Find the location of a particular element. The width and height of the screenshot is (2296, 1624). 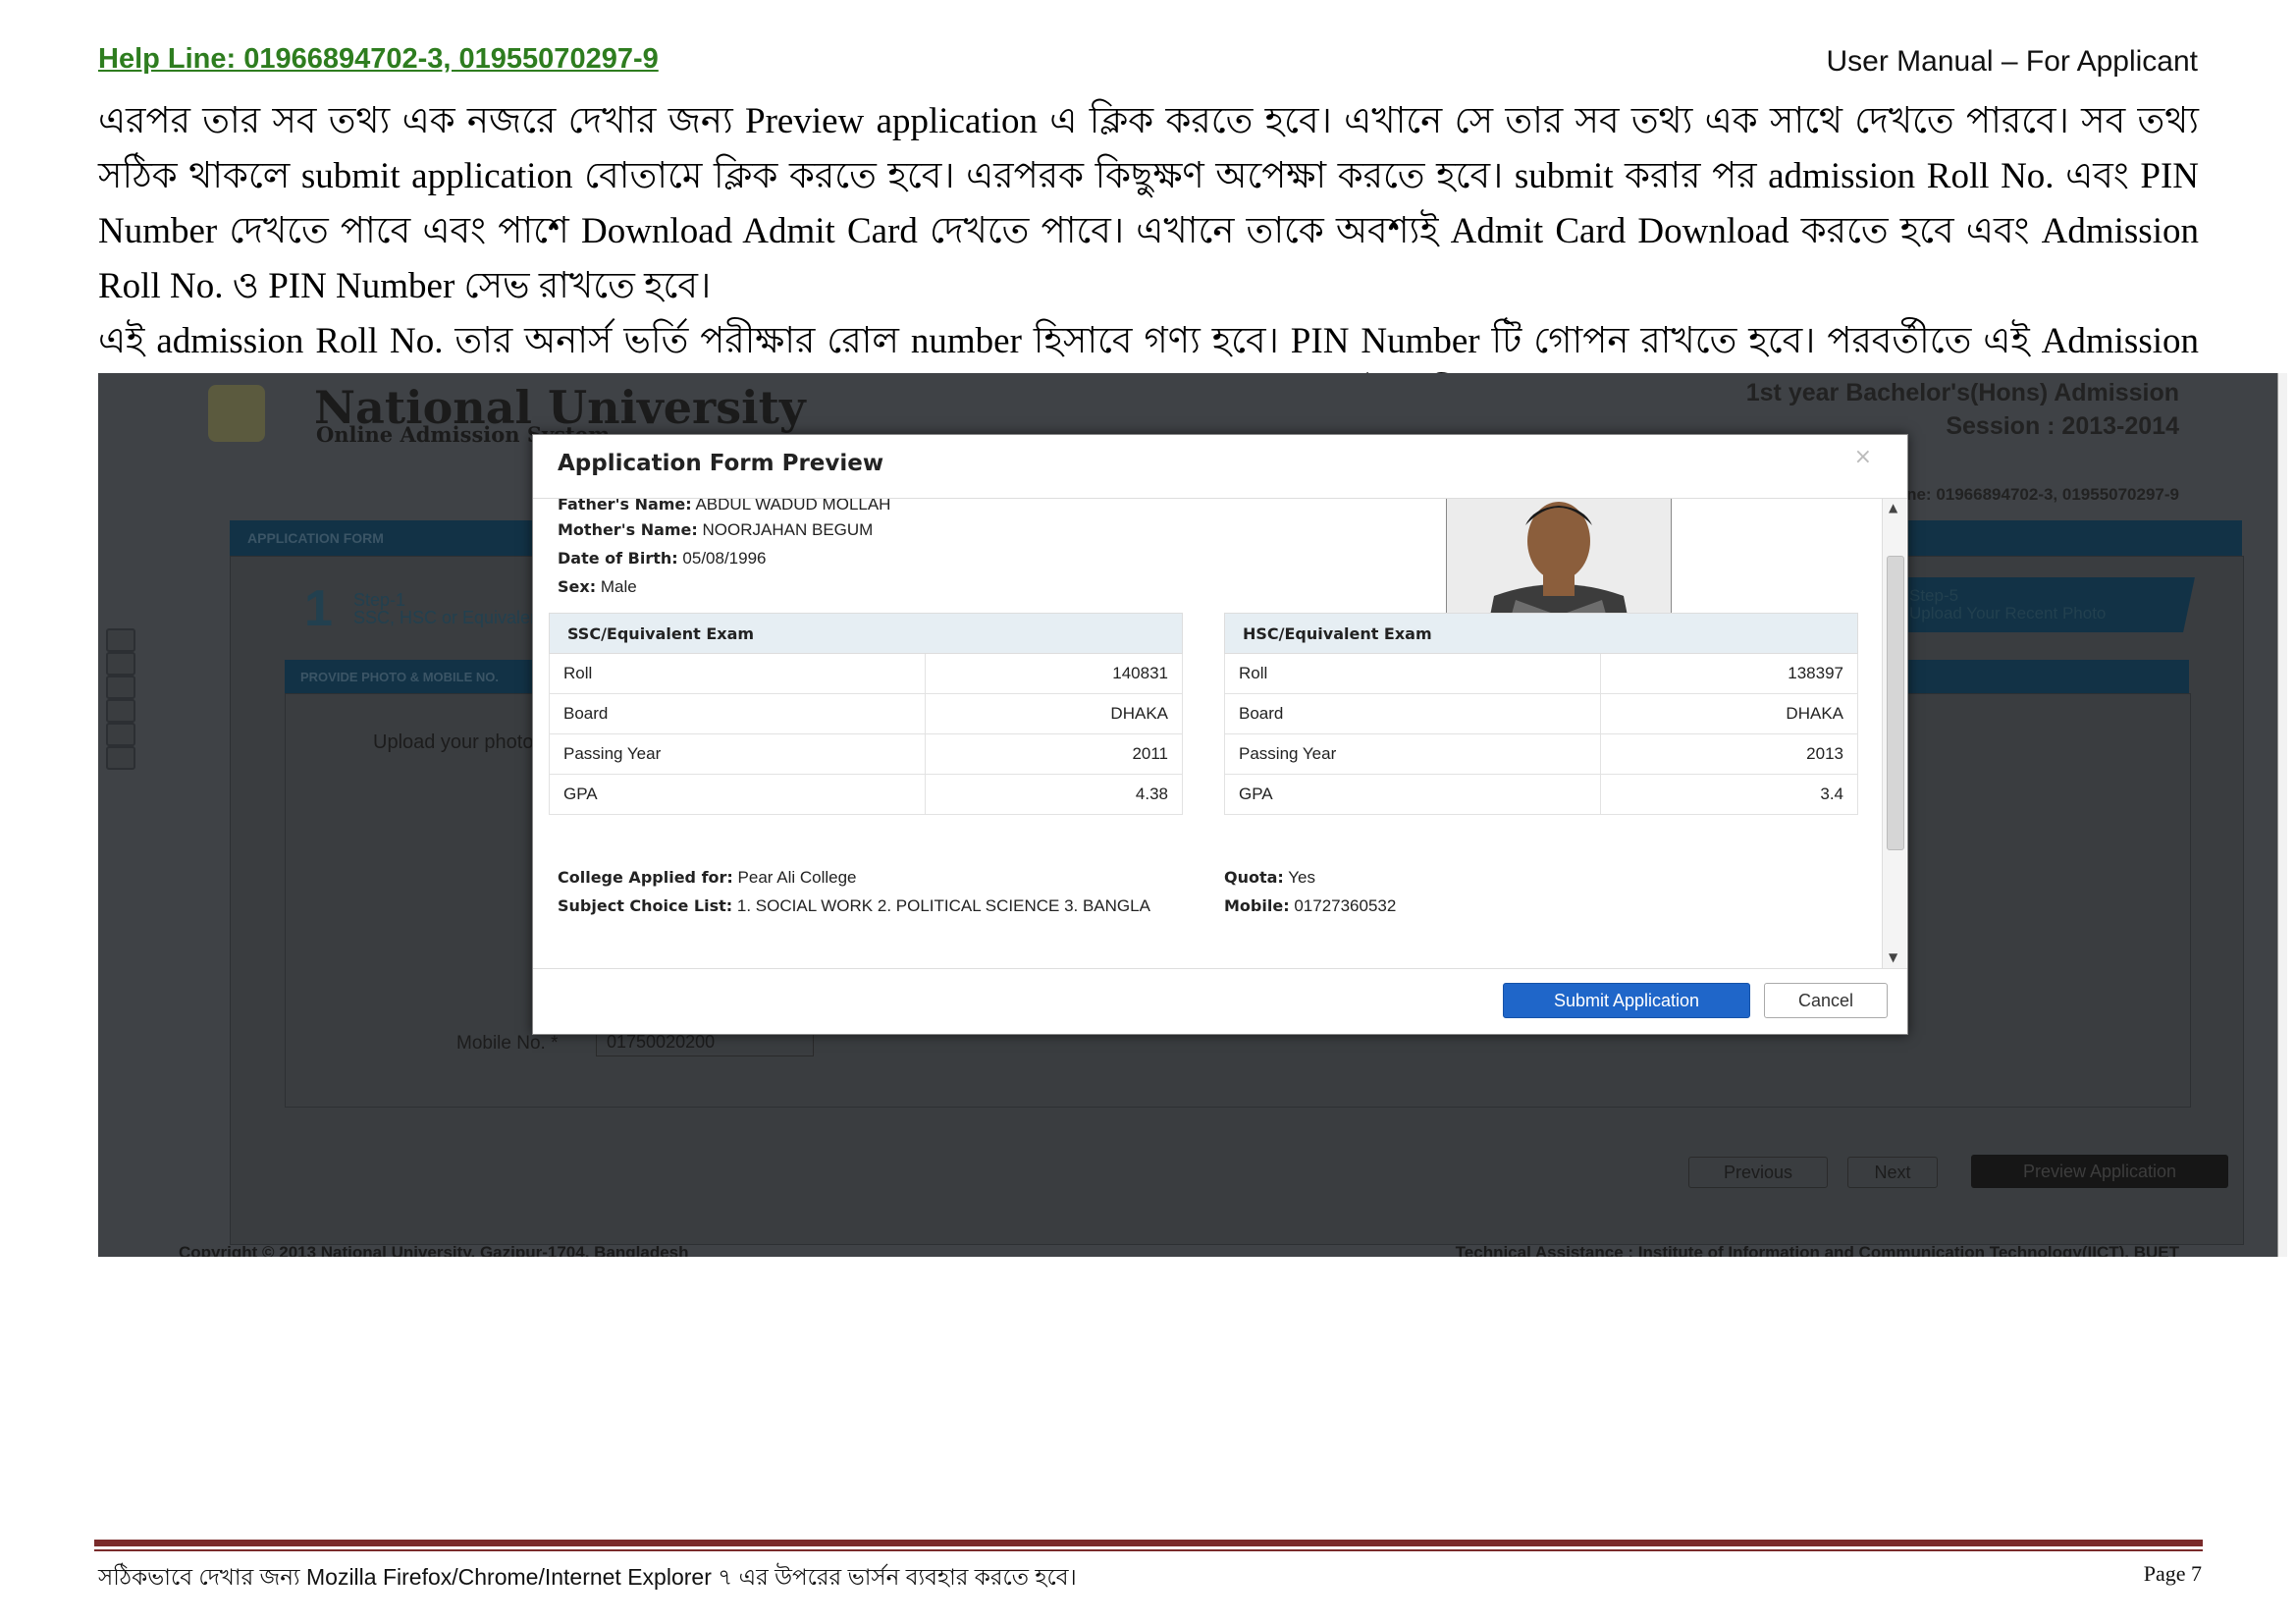

step5-title: Step-5 is located at coordinates (1934, 595).